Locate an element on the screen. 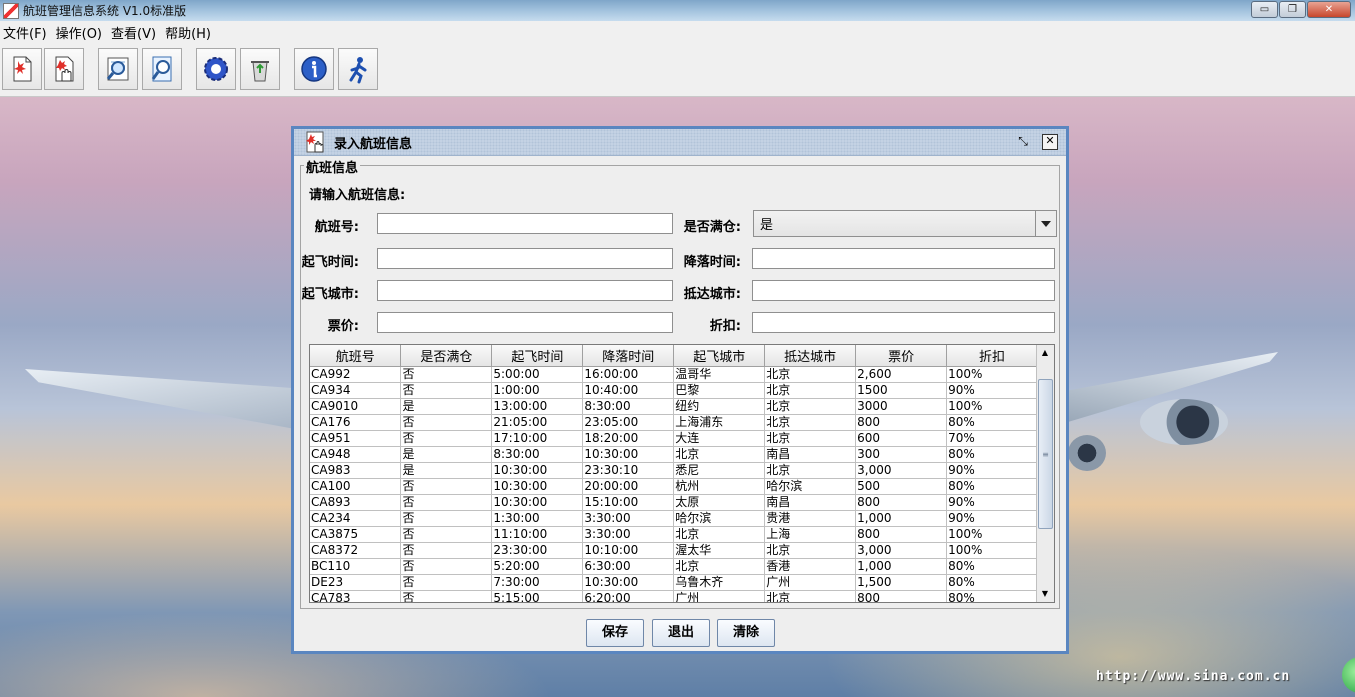 The height and width of the screenshot is (697, 1355). find-button is located at coordinates (162, 69).